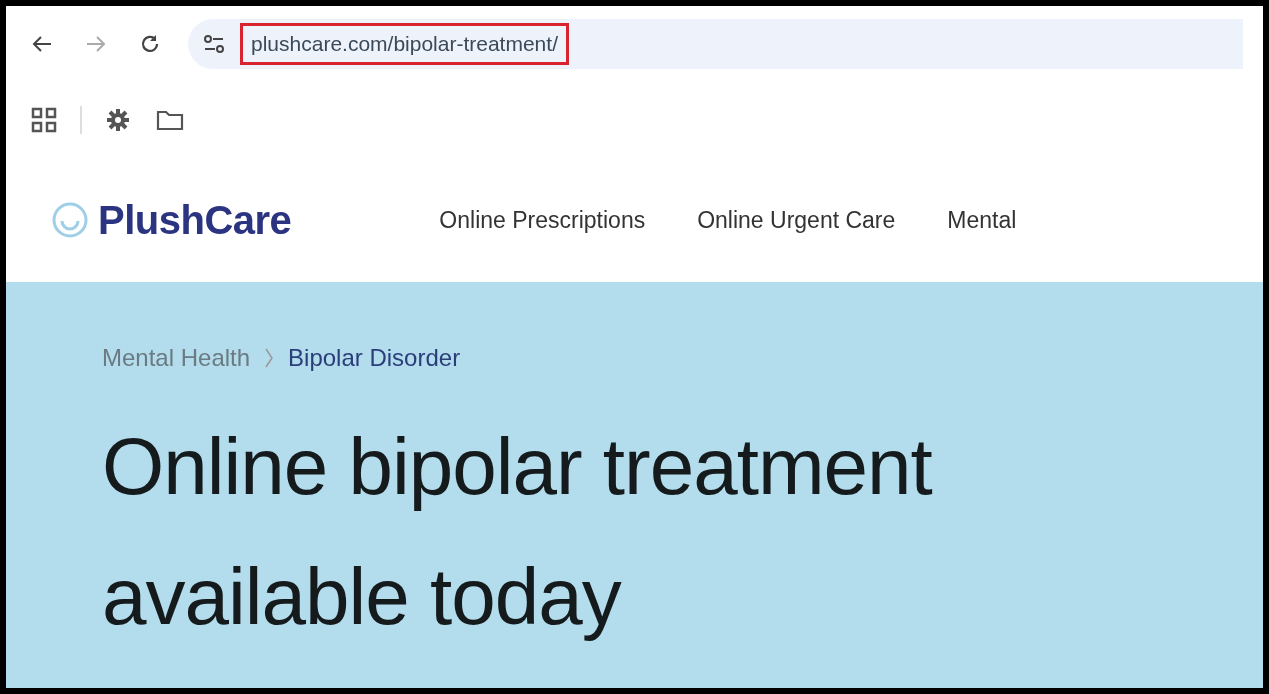  Describe the element at coordinates (542, 220) in the screenshot. I see `nav-link: Online Prescriptions` at that location.